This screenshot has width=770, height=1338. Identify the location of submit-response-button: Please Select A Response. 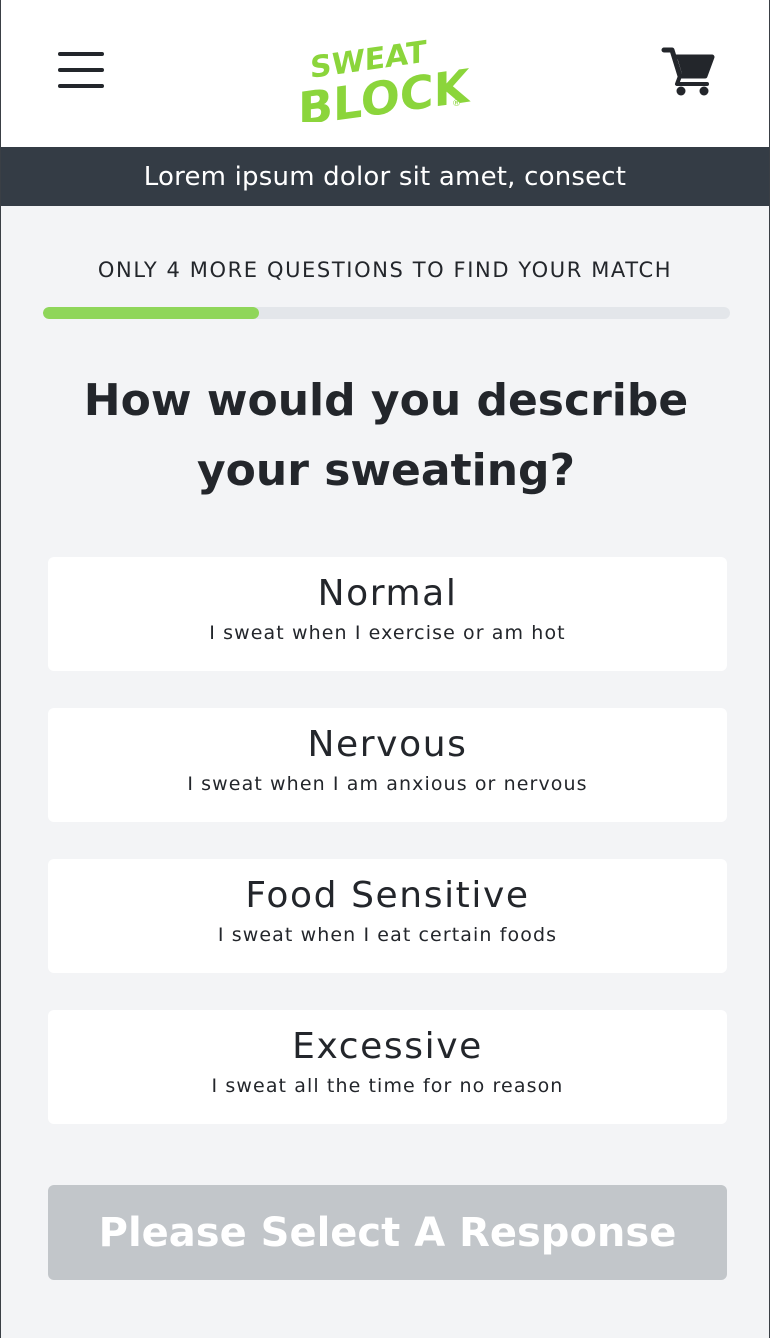
(387, 1232).